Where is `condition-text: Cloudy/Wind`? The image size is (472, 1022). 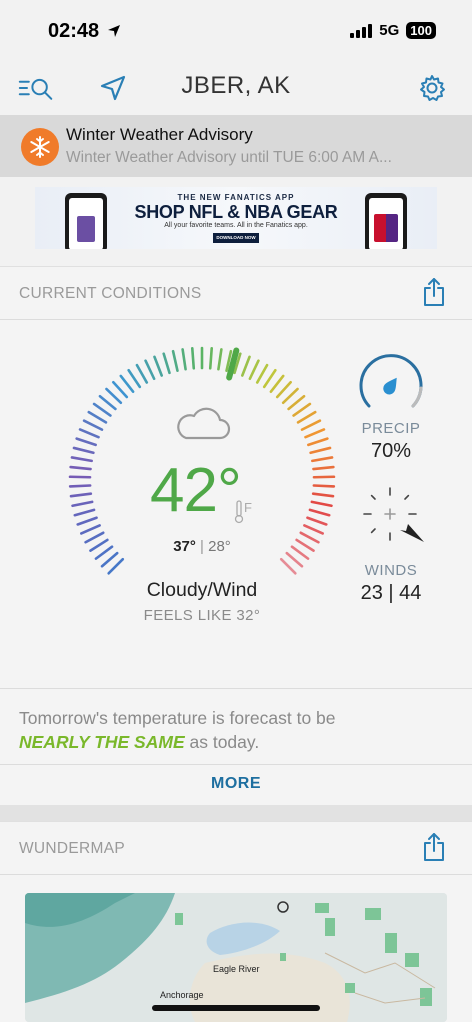
condition-text: Cloudy/Wind is located at coordinates (202, 590).